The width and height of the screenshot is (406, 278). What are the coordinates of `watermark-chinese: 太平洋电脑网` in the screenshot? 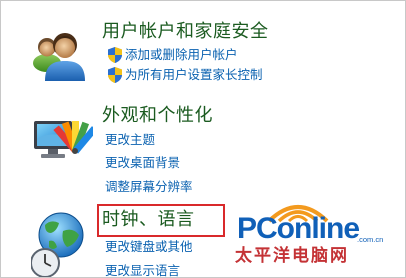 It's located at (292, 256).